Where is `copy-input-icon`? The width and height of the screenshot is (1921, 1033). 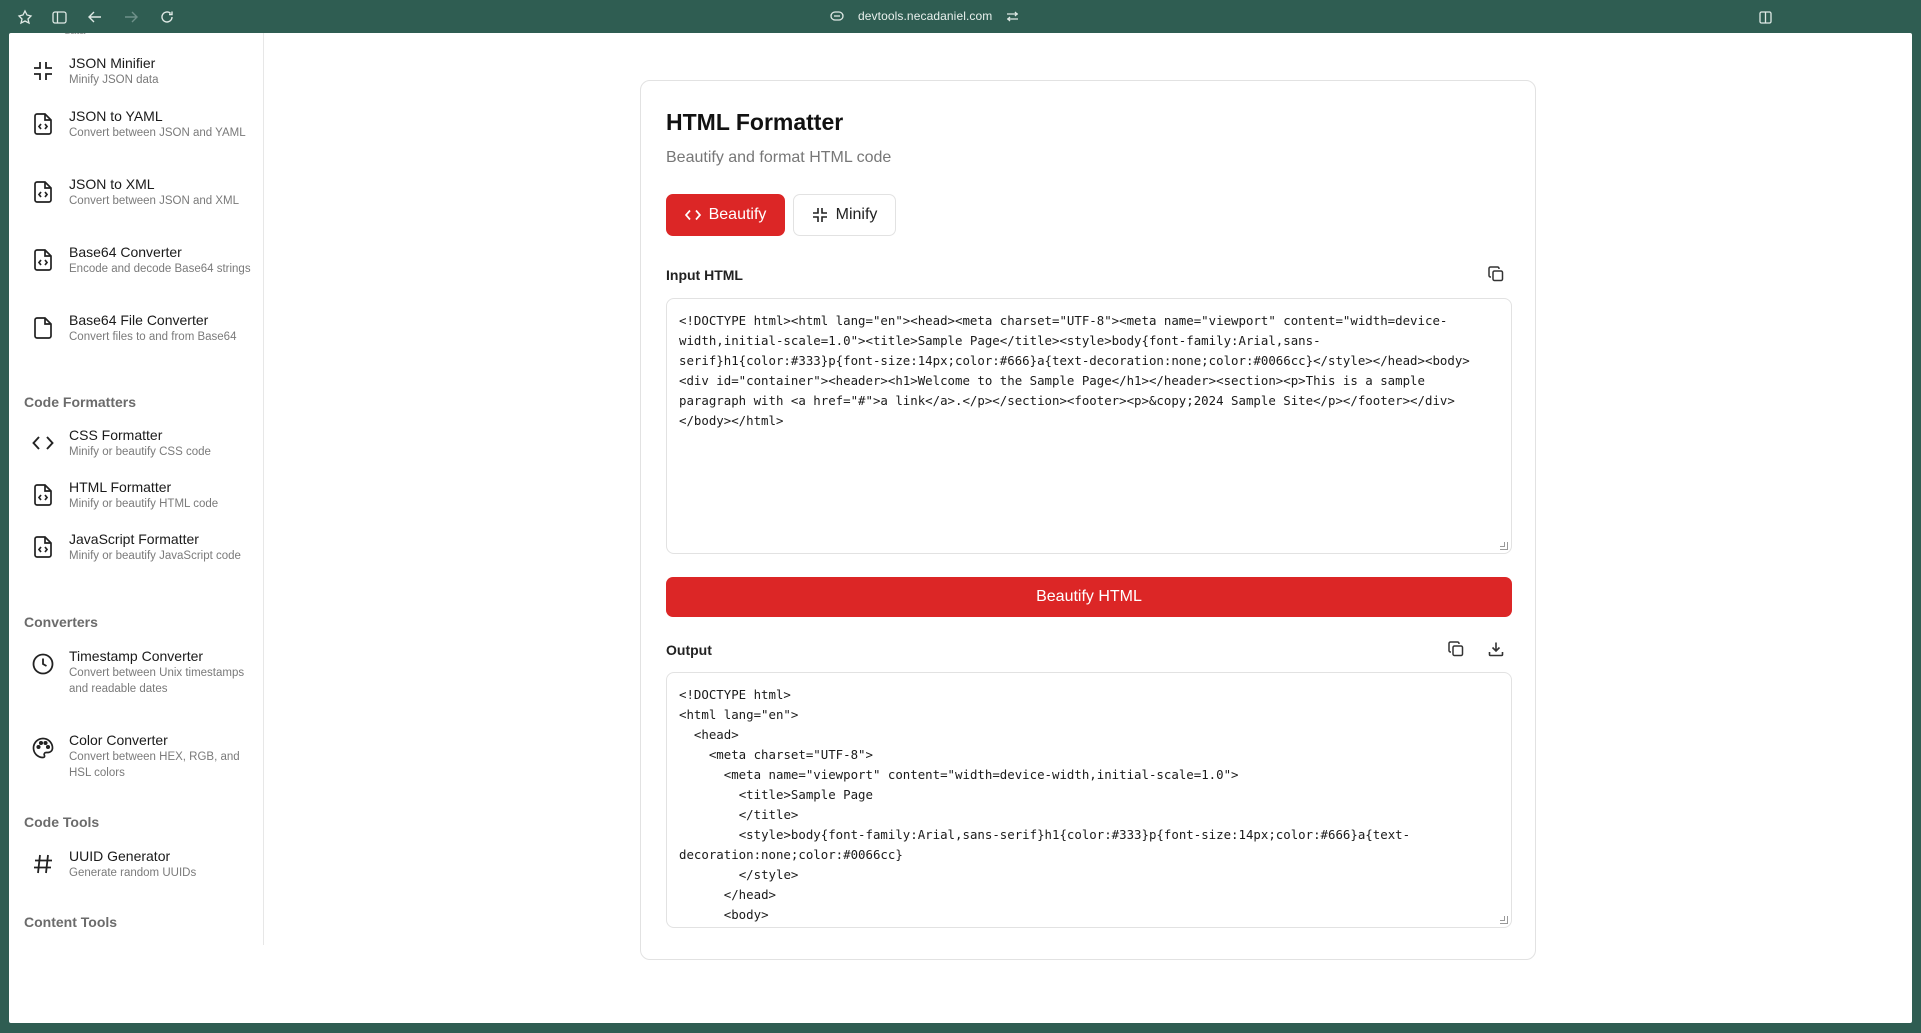 copy-input-icon is located at coordinates (1496, 274).